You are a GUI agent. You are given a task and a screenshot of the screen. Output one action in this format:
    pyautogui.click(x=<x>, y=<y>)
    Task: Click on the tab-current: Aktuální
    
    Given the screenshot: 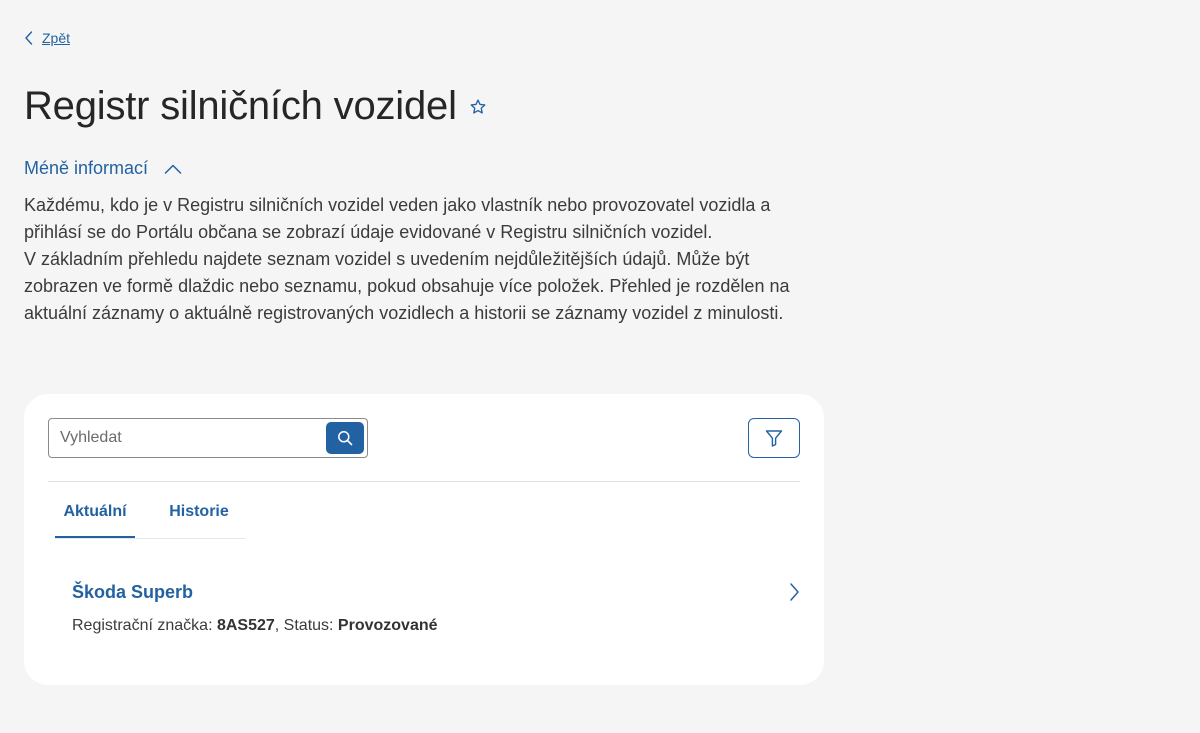 What is the action you would take?
    pyautogui.click(x=95, y=519)
    